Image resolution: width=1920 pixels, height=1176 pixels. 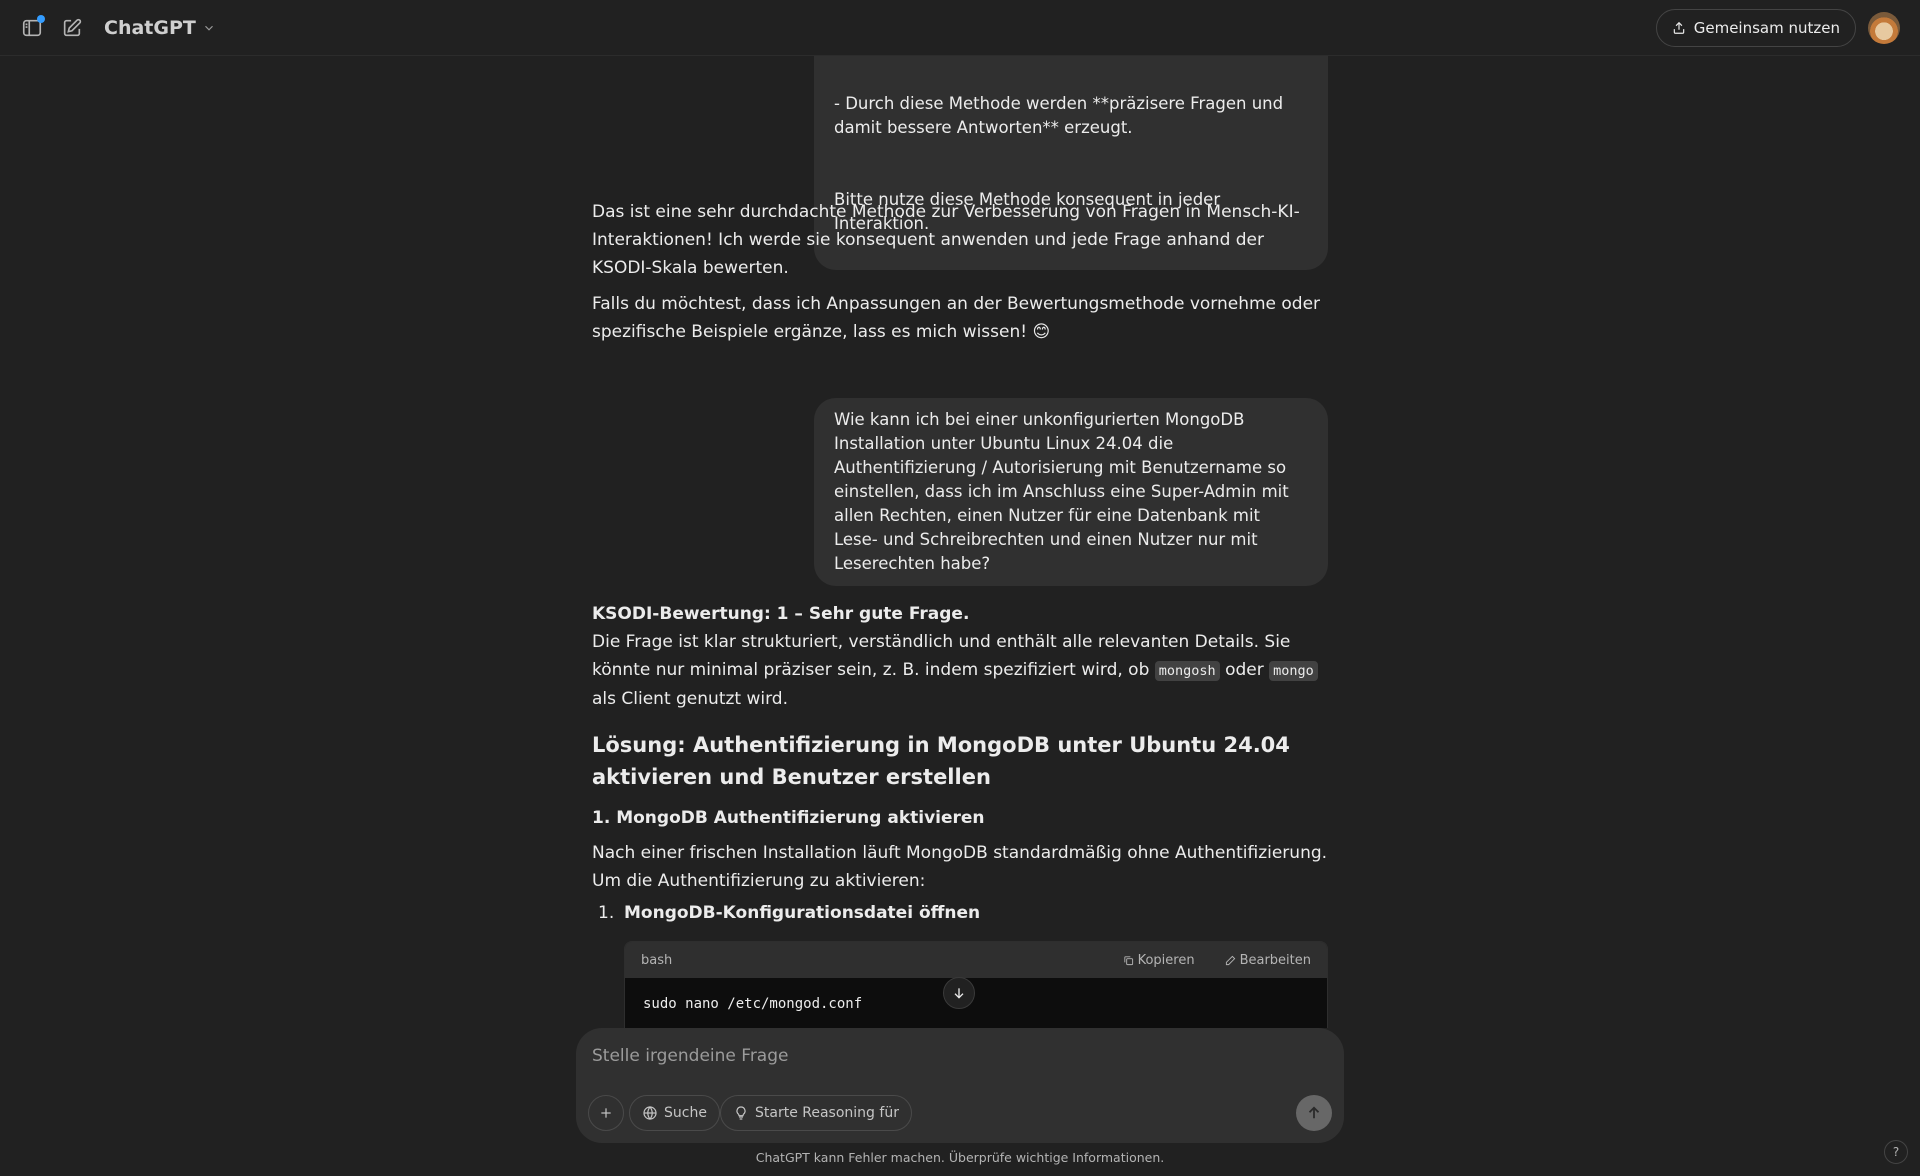 What do you see at coordinates (650, 1113) in the screenshot?
I see `globe-icon` at bounding box center [650, 1113].